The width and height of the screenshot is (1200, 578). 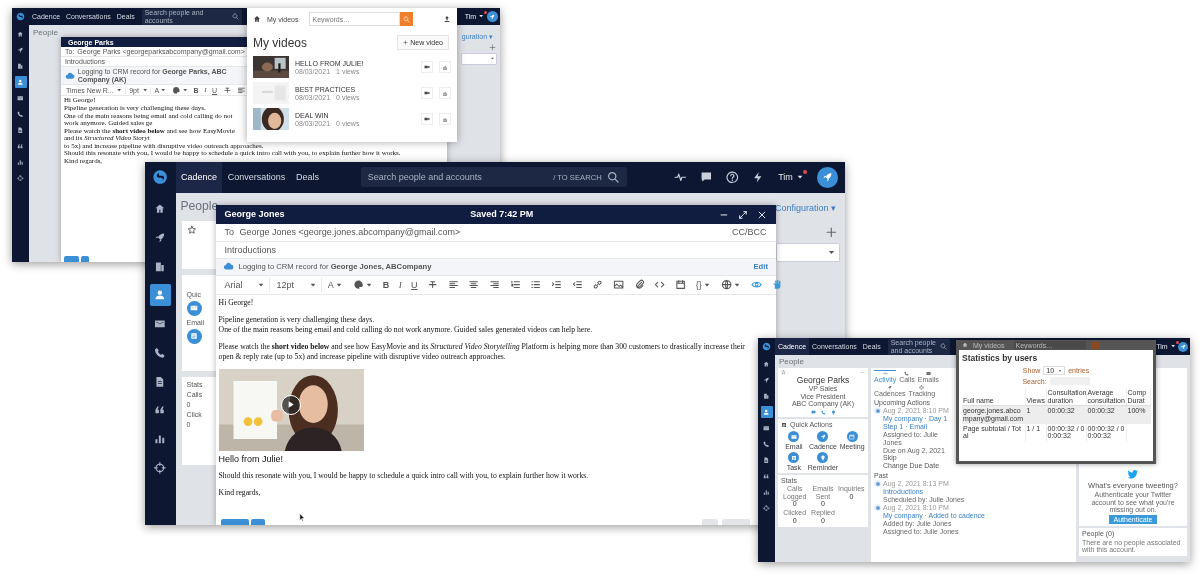 What do you see at coordinates (577, 285) in the screenshot?
I see `outdent-icon` at bounding box center [577, 285].